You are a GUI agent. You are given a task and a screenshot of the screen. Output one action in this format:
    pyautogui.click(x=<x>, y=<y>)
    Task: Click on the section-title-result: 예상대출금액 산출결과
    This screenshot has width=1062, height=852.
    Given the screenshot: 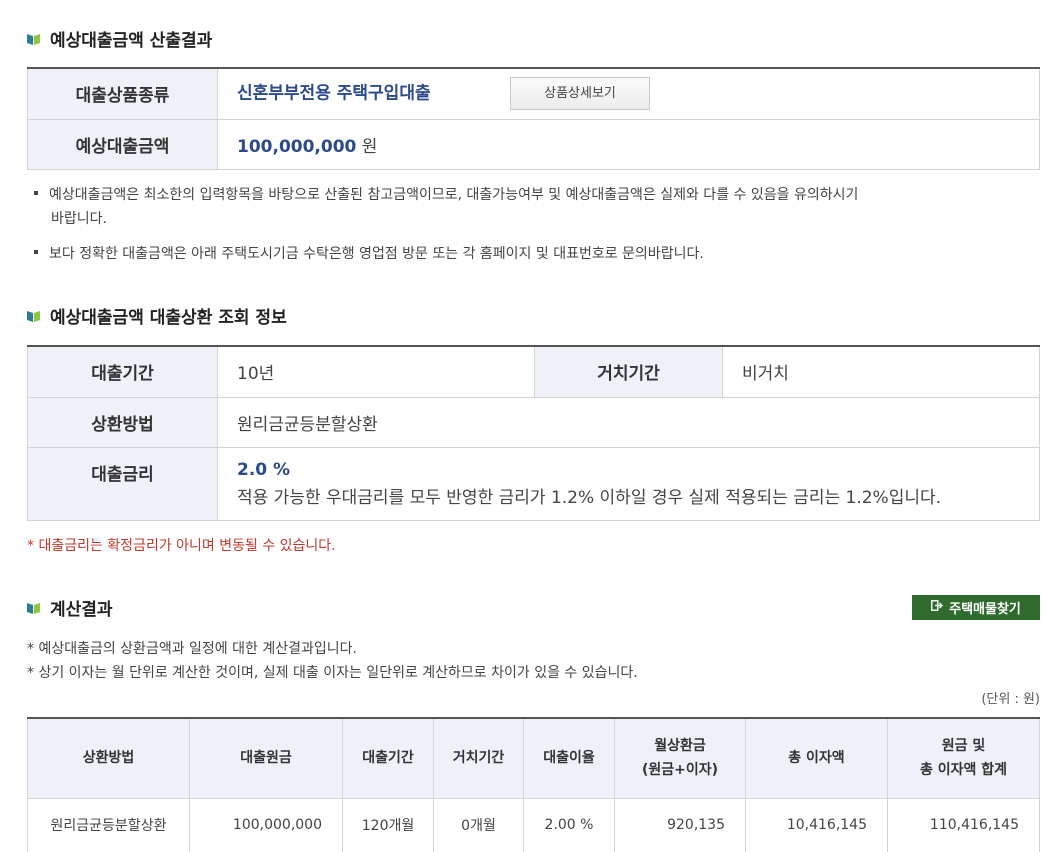 What is the action you would take?
    pyautogui.click(x=119, y=38)
    